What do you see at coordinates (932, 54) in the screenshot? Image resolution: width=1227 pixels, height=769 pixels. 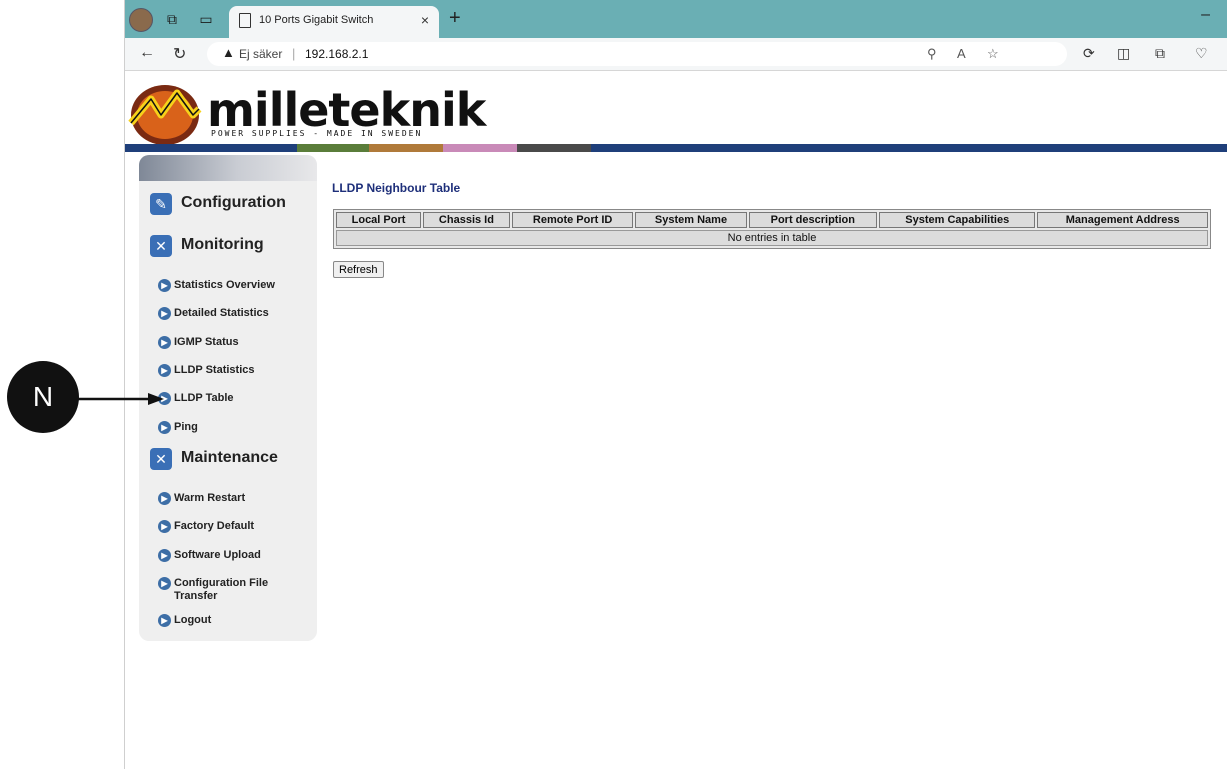 I see `key-icon: ⚲` at bounding box center [932, 54].